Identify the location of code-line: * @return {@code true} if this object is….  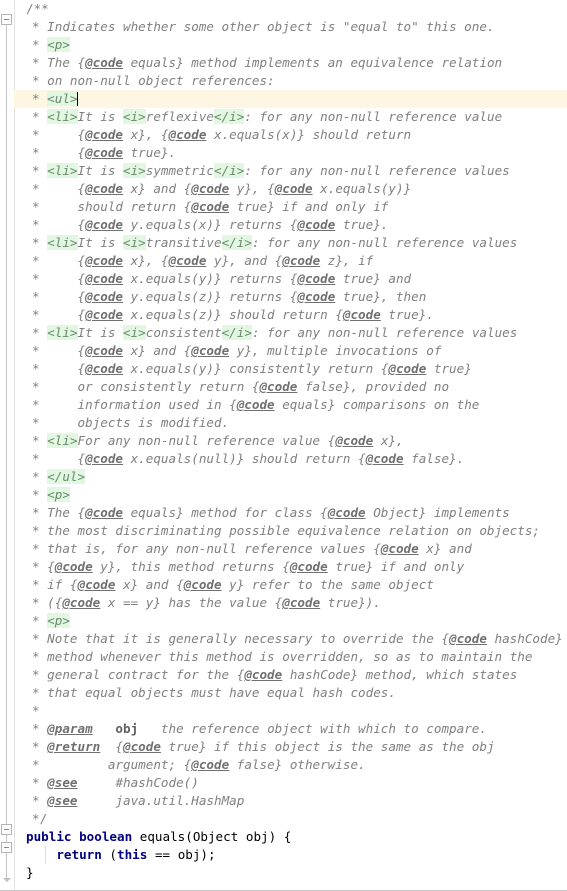
(290, 747).